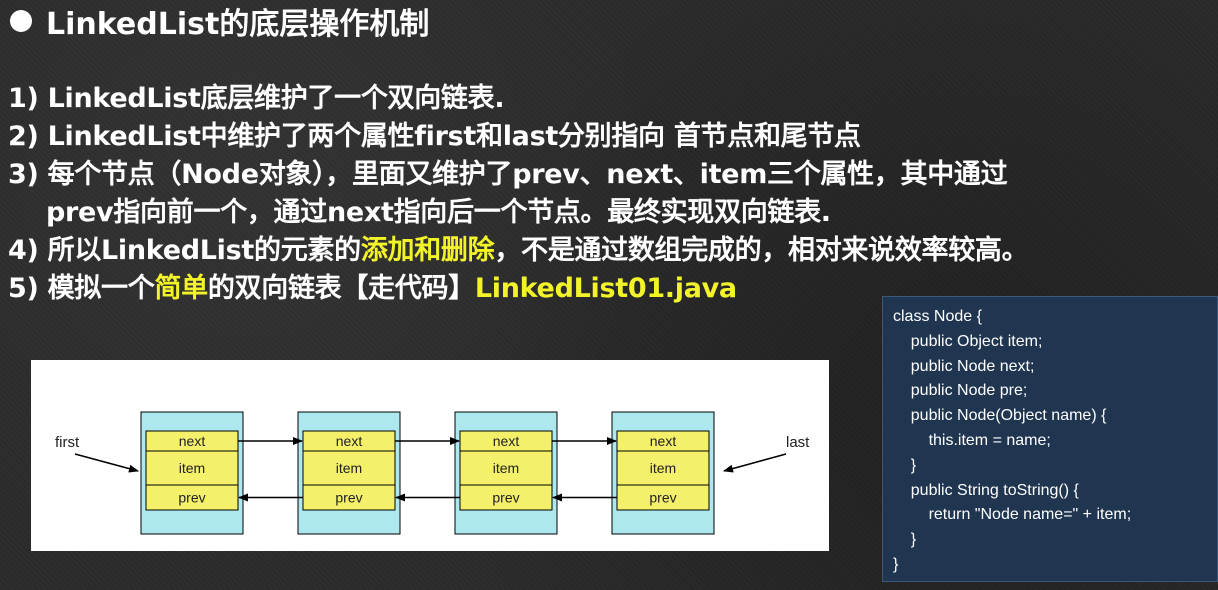 The width and height of the screenshot is (1218, 590). What do you see at coordinates (256, 98) in the screenshot?
I see `point-1: 1) LinkedList底层维护了一个双向链表.` at bounding box center [256, 98].